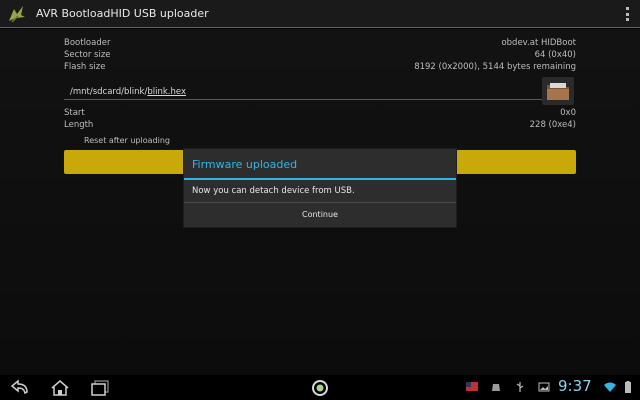  Describe the element at coordinates (320, 126) in the screenshot. I see `length-row: Length 228 (0xe4)` at that location.